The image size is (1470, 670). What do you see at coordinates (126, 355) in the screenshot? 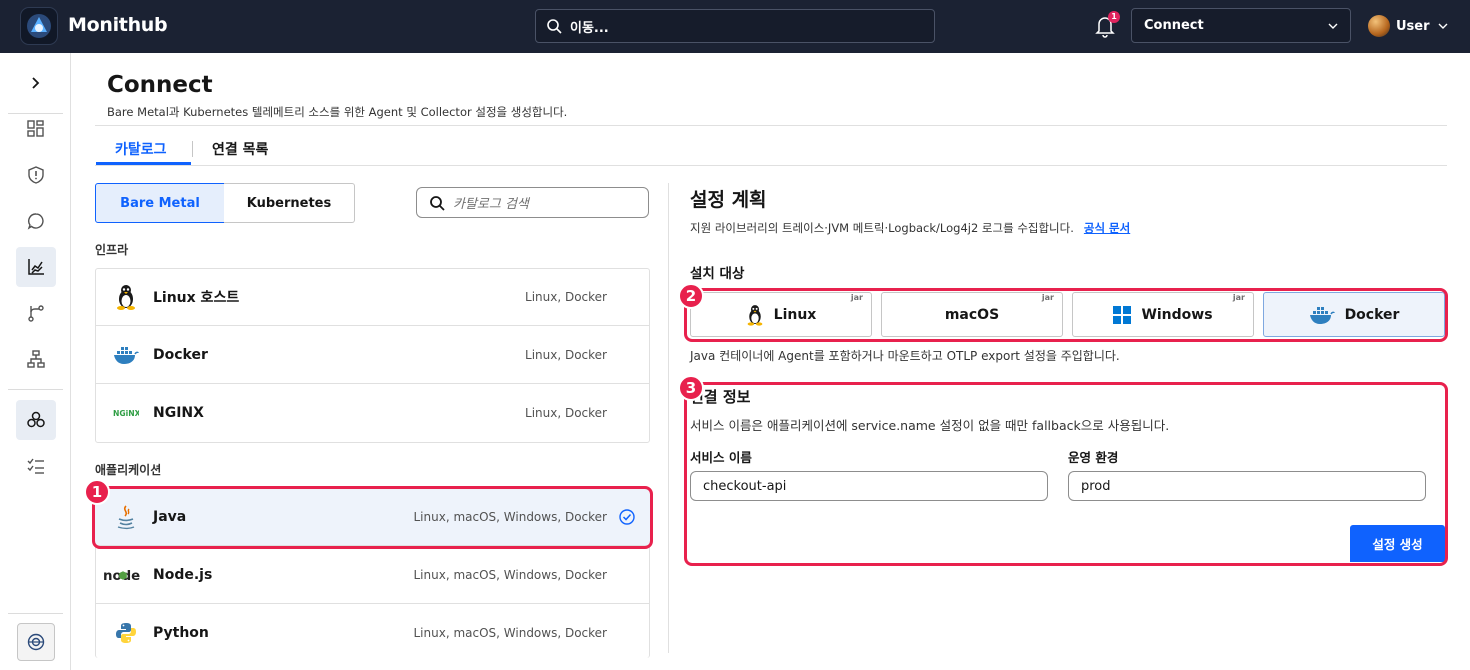
I see `docker-icon` at bounding box center [126, 355].